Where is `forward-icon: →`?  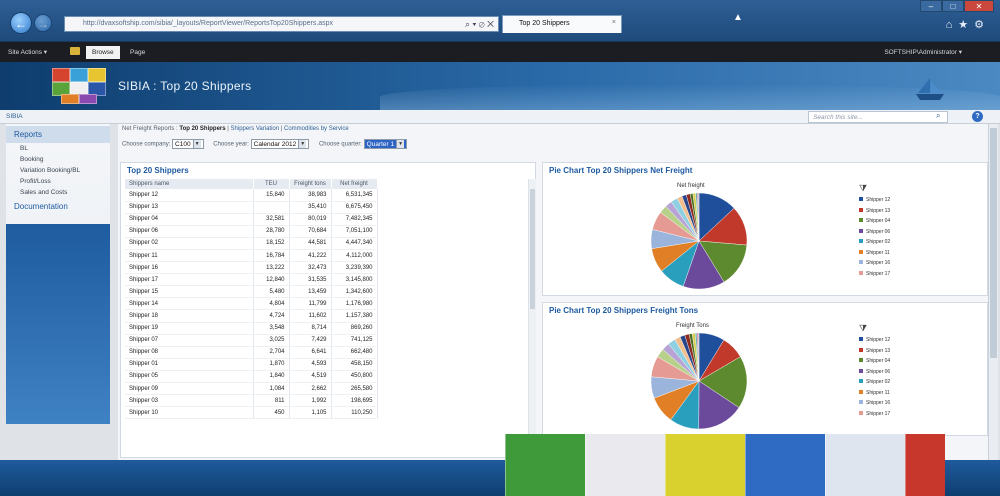 forward-icon: → is located at coordinates (43, 23).